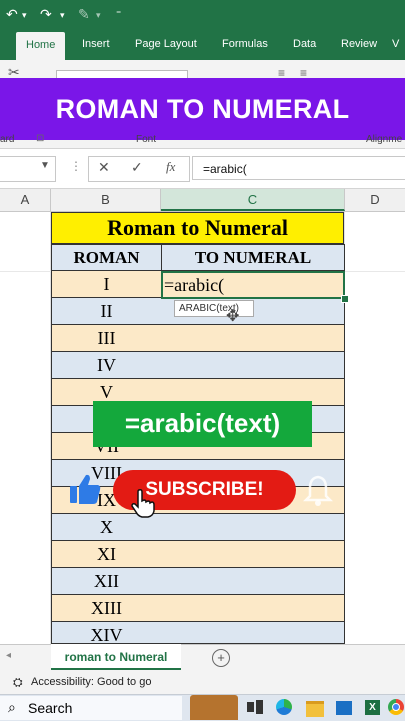 This screenshot has width=405, height=721. Describe the element at coordinates (104, 167) in the screenshot. I see `cancel-icon: ✕` at that location.